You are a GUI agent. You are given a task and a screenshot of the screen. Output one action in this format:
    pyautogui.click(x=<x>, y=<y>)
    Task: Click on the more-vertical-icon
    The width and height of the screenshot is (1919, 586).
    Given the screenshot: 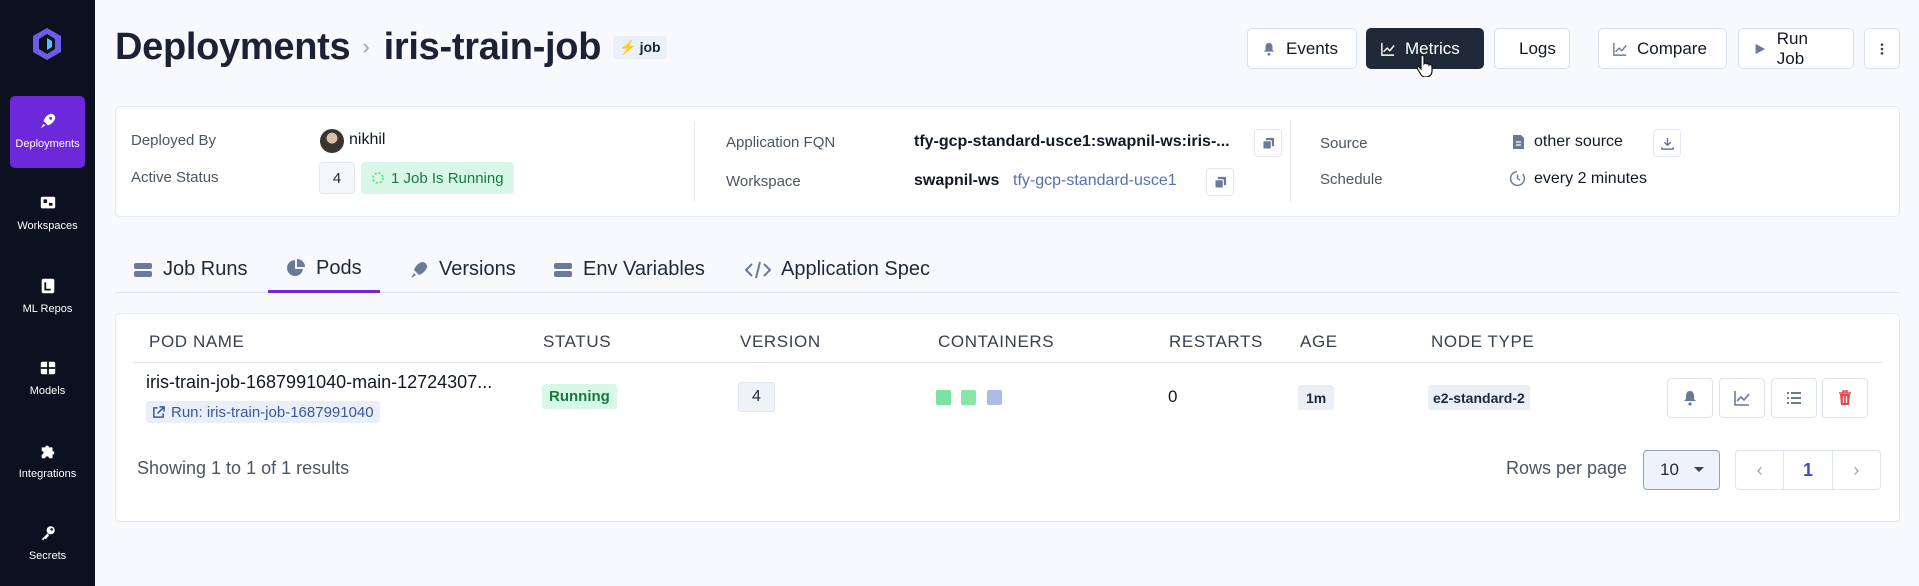 What is the action you would take?
    pyautogui.click(x=1882, y=48)
    